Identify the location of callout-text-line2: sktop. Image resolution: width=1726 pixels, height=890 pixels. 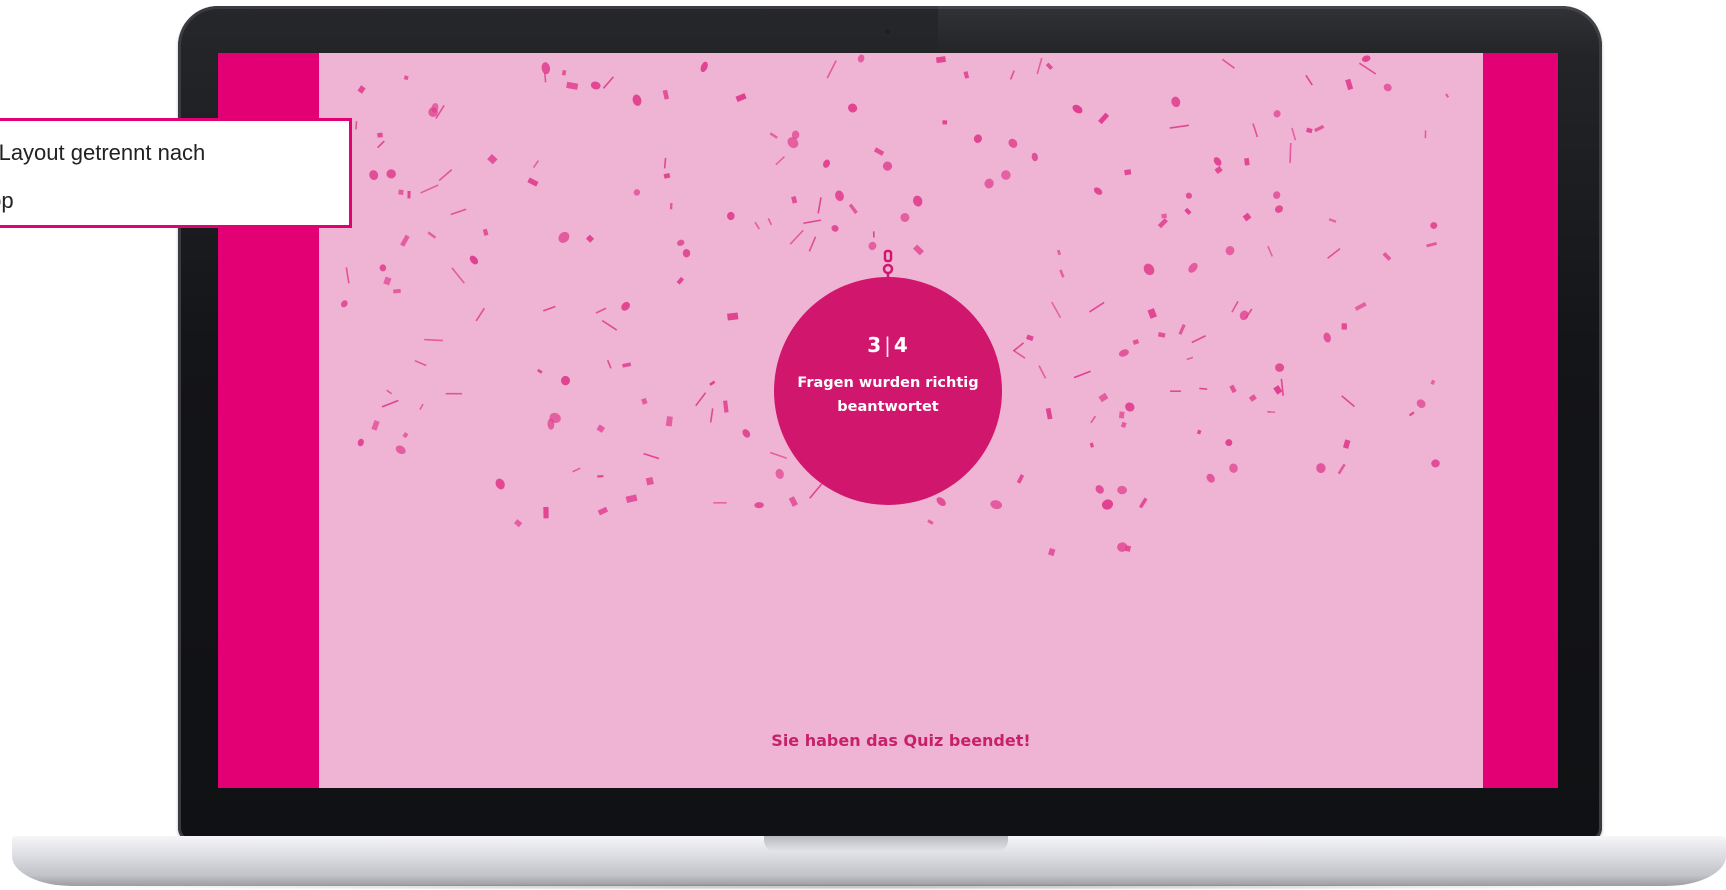
(7, 200).